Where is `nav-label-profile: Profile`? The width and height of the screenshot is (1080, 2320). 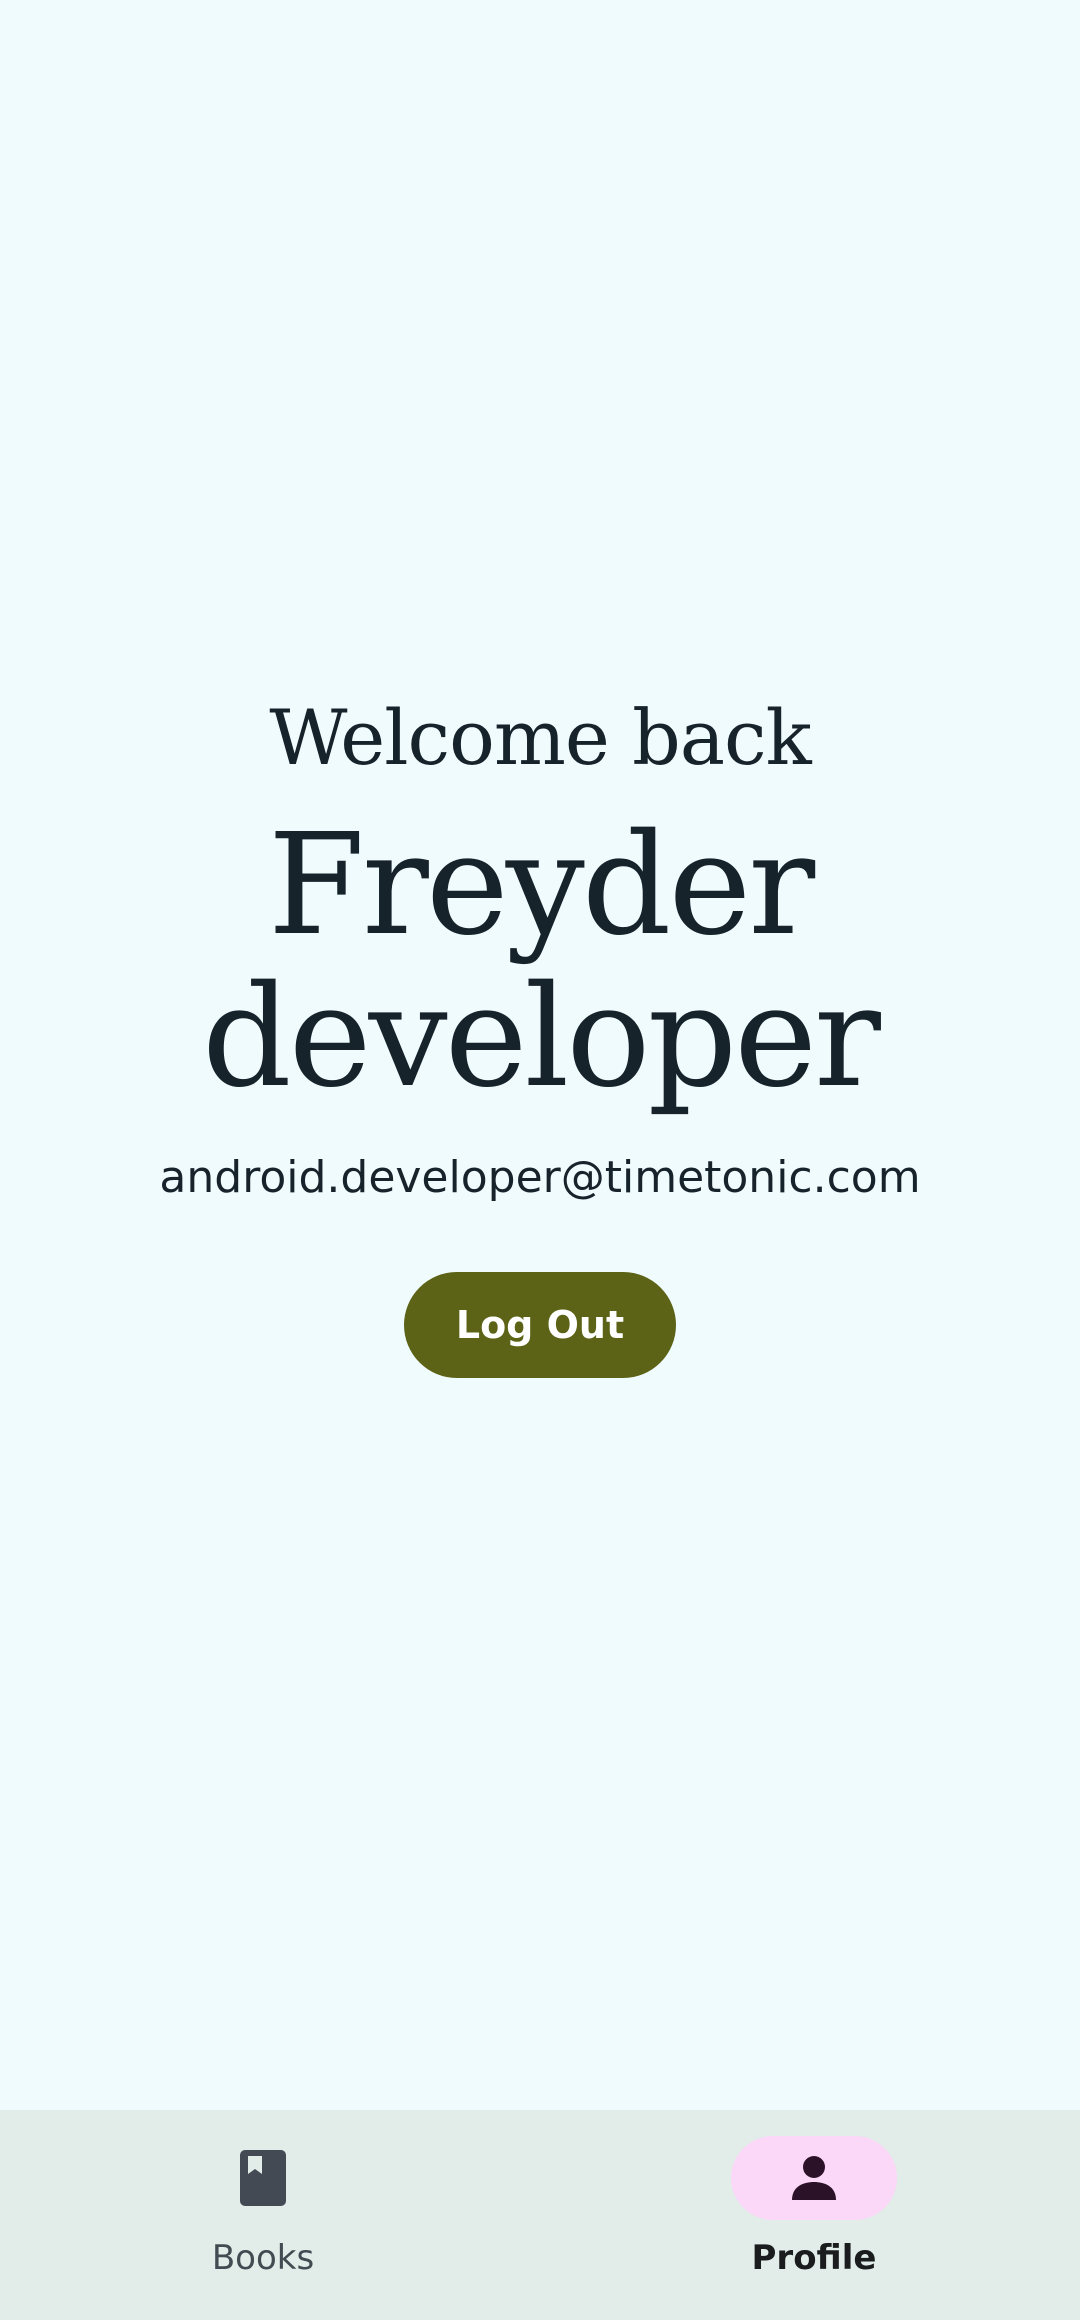 nav-label-profile: Profile is located at coordinates (814, 2258).